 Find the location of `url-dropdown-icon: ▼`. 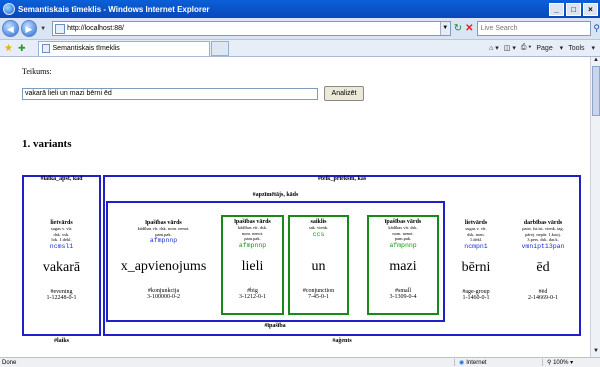

url-dropdown-icon: ▼ is located at coordinates (444, 28).